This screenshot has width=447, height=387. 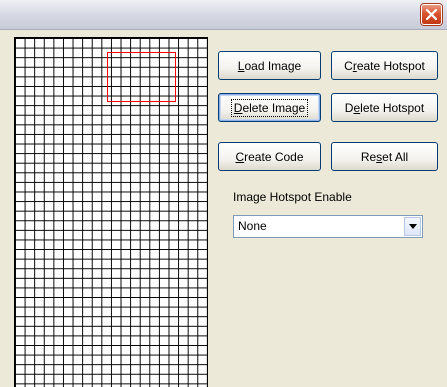 What do you see at coordinates (328, 226) in the screenshot?
I see `hotspot-enable-dropdown: None` at bounding box center [328, 226].